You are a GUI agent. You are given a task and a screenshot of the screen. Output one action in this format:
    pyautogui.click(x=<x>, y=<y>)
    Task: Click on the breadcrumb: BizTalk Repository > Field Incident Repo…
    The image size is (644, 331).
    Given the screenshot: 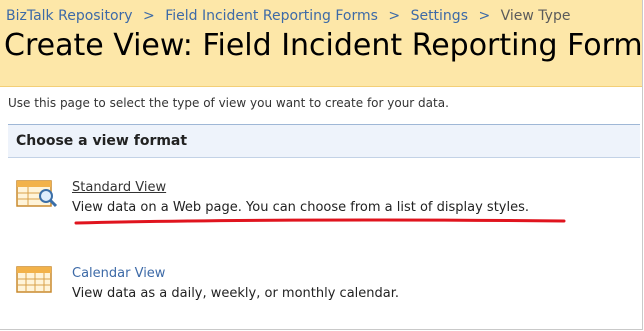 What is the action you would take?
    pyautogui.click(x=288, y=16)
    